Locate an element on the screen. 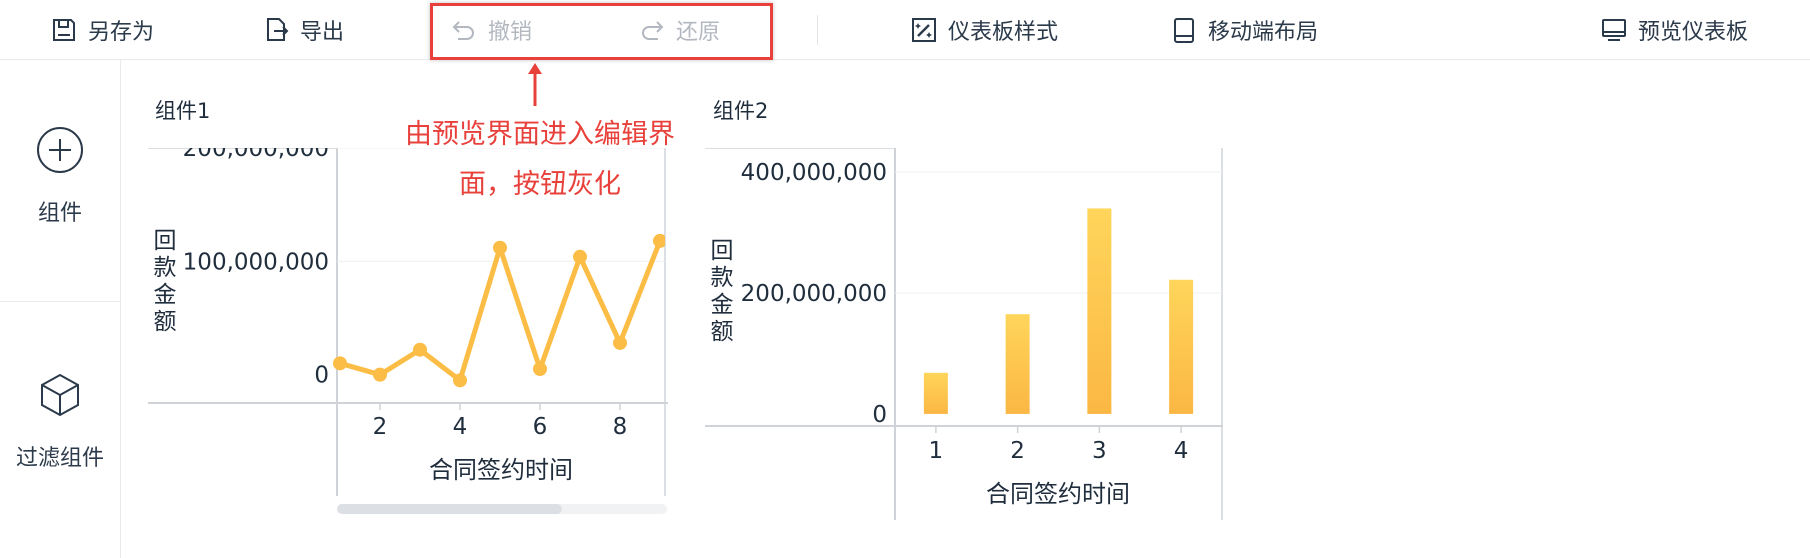 The image size is (1810, 558). export-button: 导出 is located at coordinates (303, 30).